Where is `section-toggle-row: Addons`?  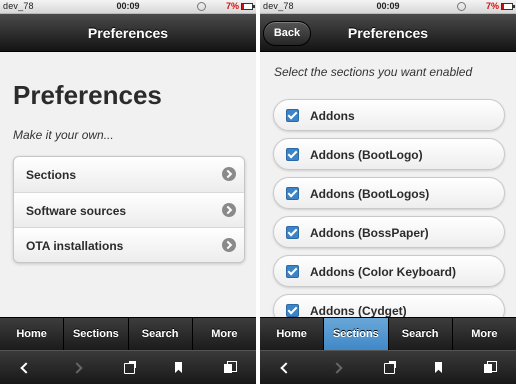 section-toggle-row: Addons is located at coordinates (389, 115).